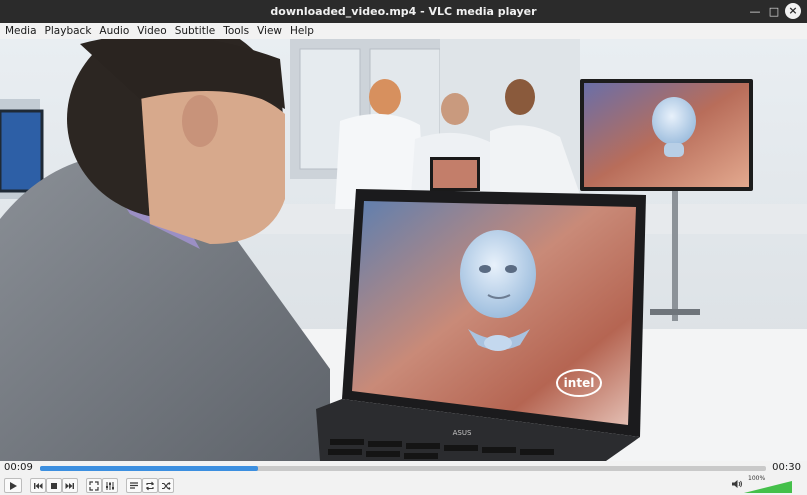 The image size is (807, 495). I want to click on menu-view: View, so click(269, 31).